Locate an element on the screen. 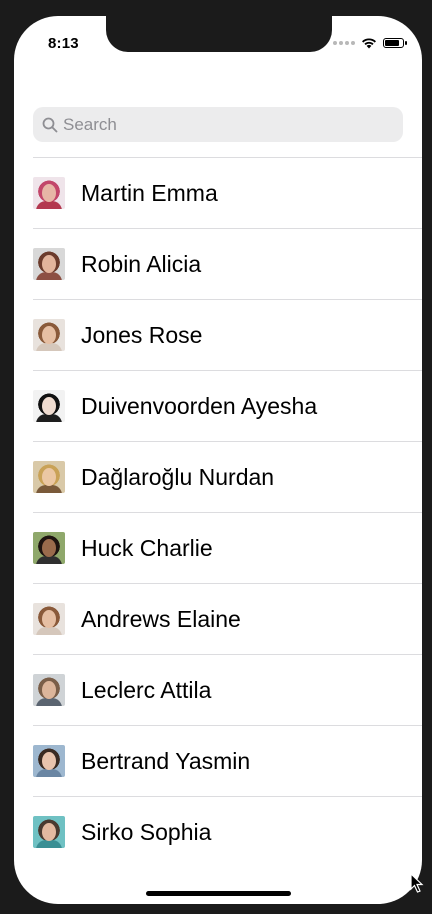  status-icons is located at coordinates (370, 43).